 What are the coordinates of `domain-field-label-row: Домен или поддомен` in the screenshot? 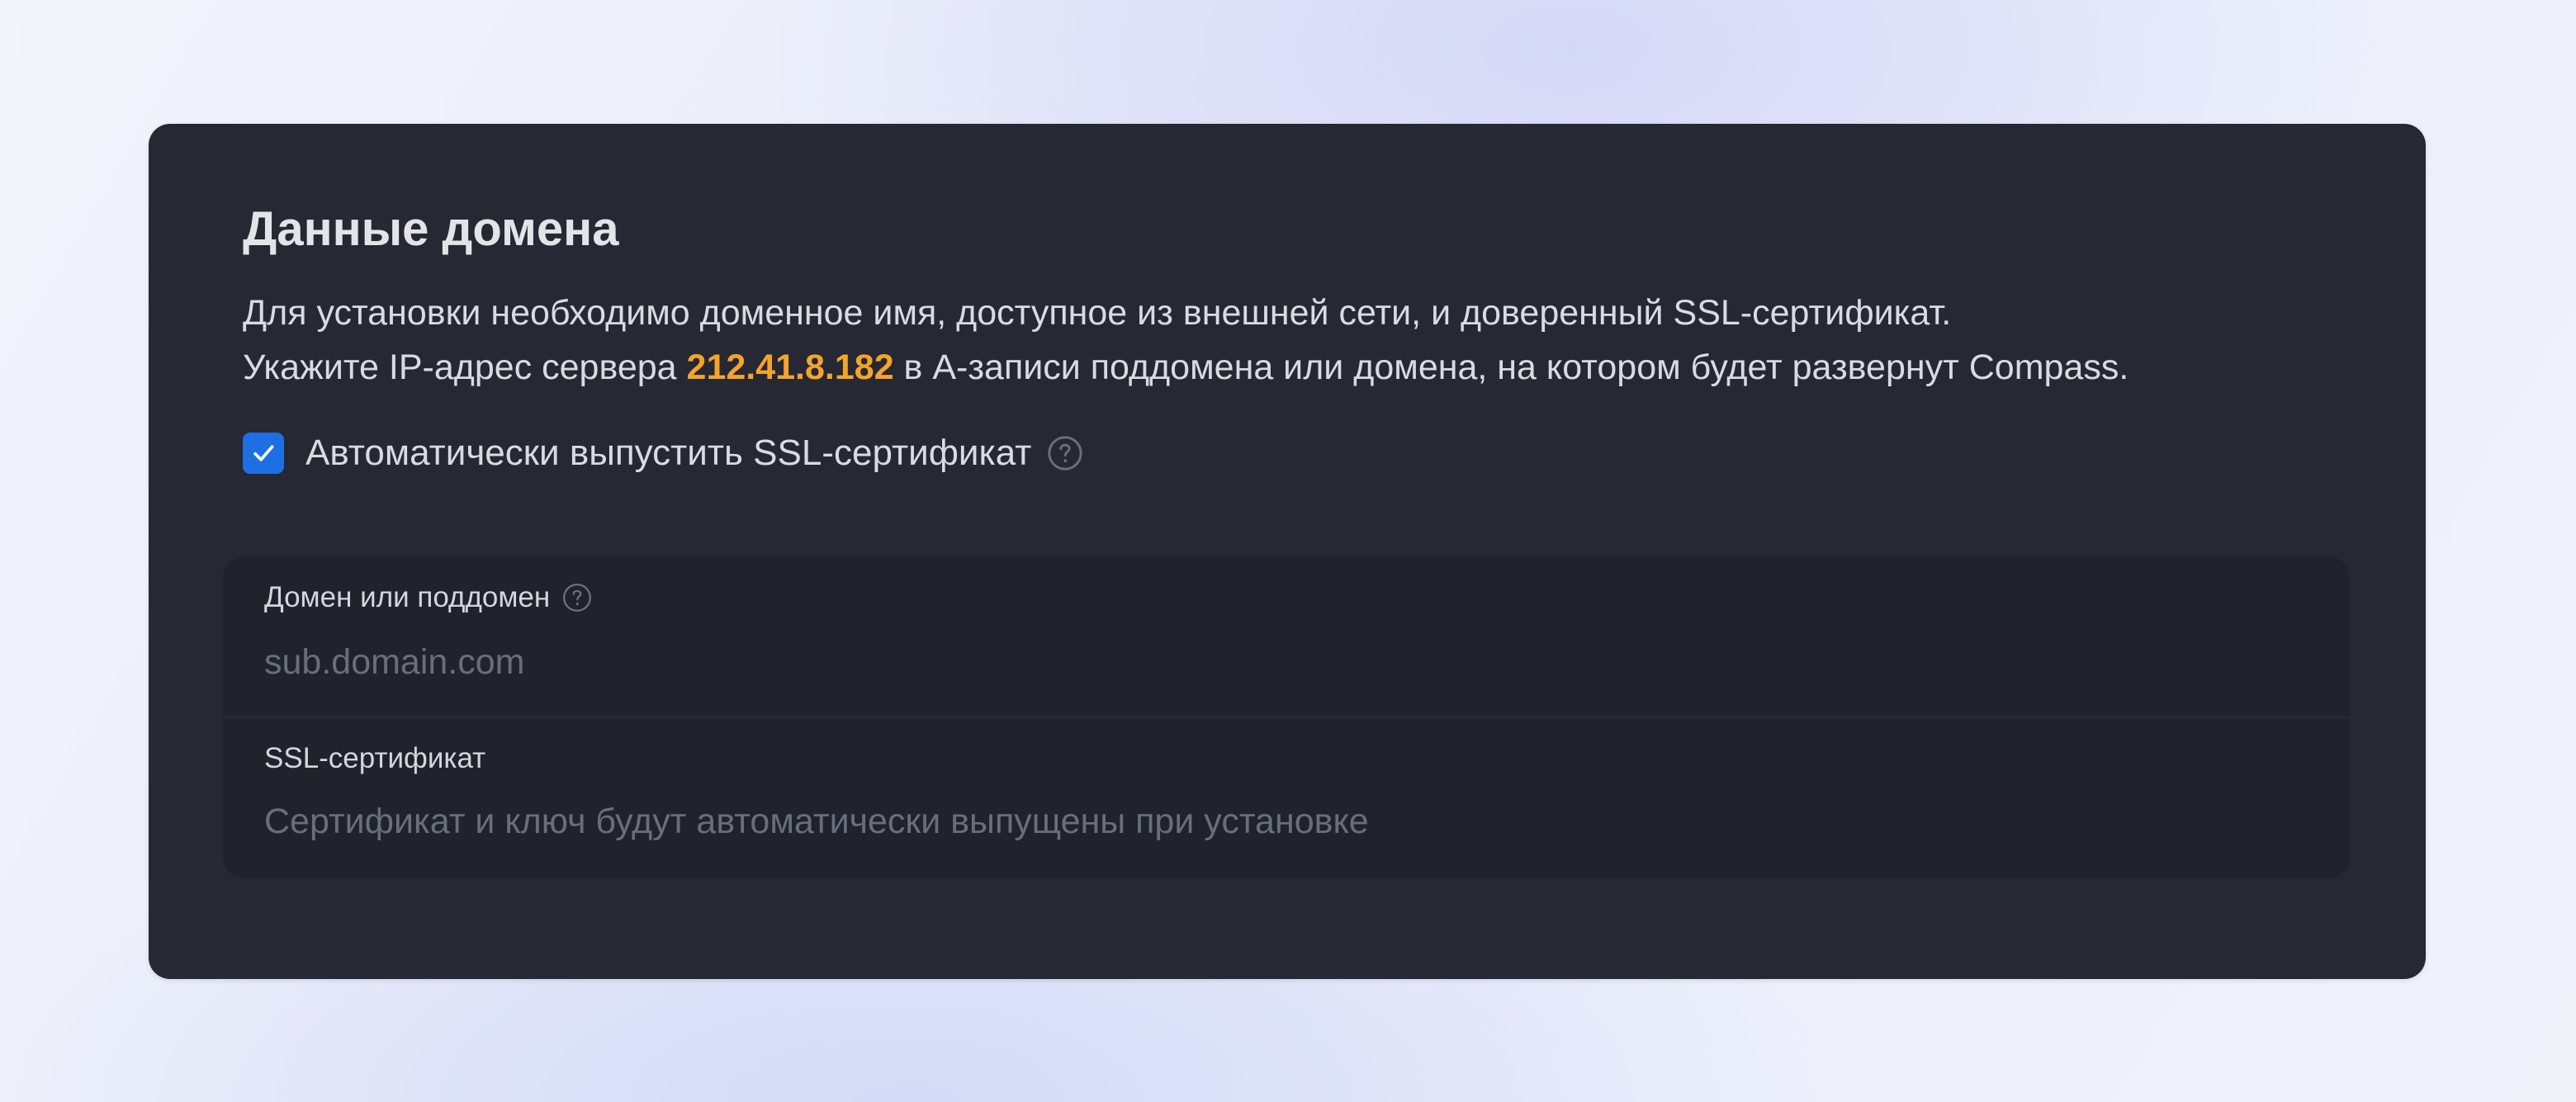 It's located at (428, 597).